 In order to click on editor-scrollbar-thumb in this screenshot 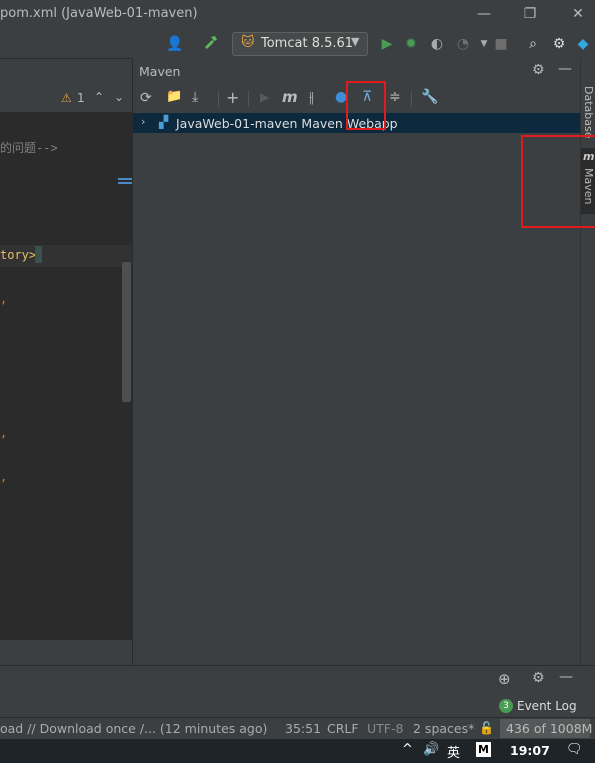, I will do `click(126, 332)`.